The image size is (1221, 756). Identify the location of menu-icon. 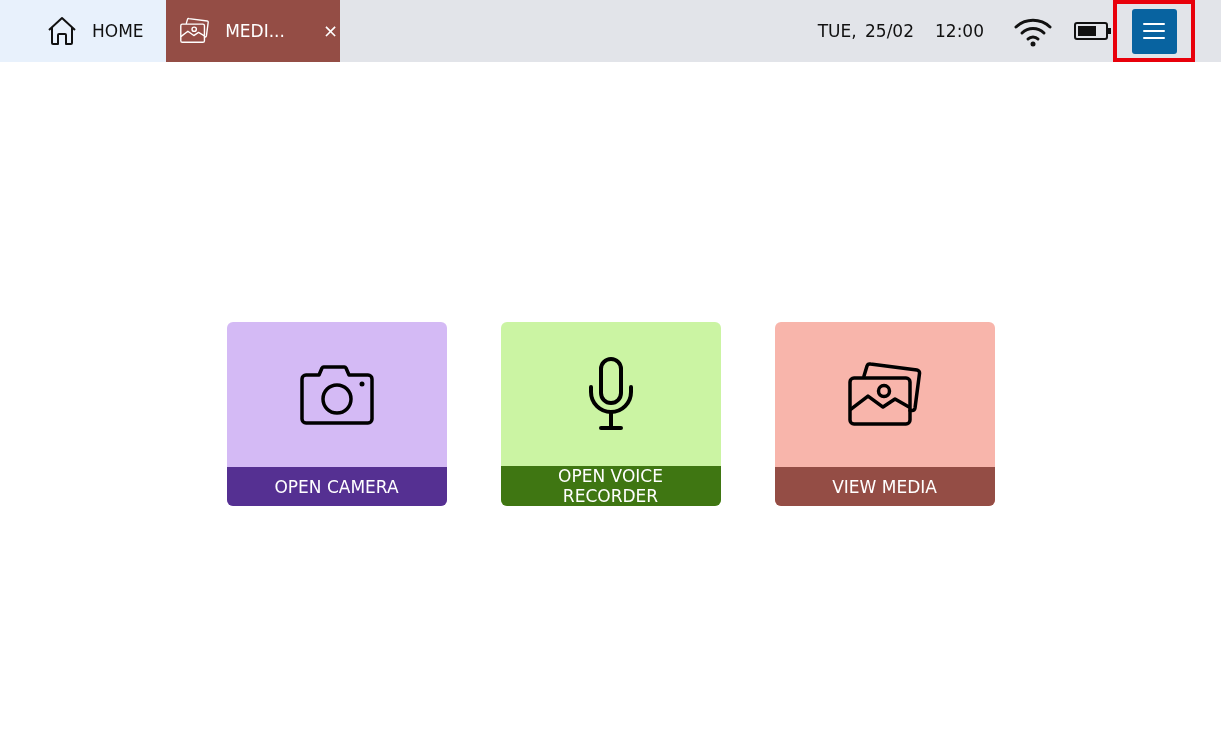
(1154, 31).